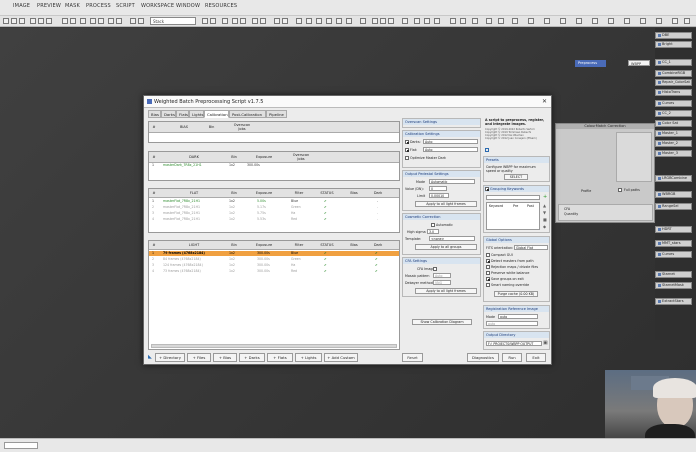  What do you see at coordinates (446, 247) in the screenshot?
I see `apply-all-groups-button: Apply to all groups` at bounding box center [446, 247].